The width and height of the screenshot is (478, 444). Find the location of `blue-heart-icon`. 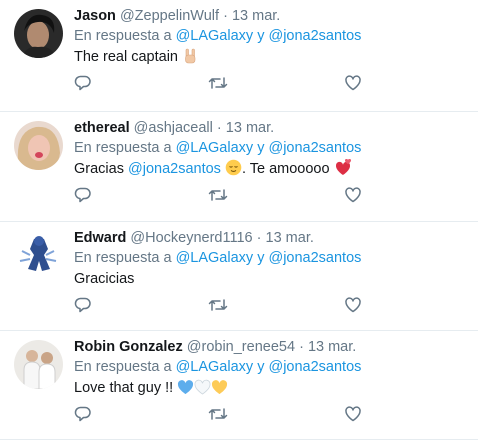

blue-heart-icon is located at coordinates (185, 390).